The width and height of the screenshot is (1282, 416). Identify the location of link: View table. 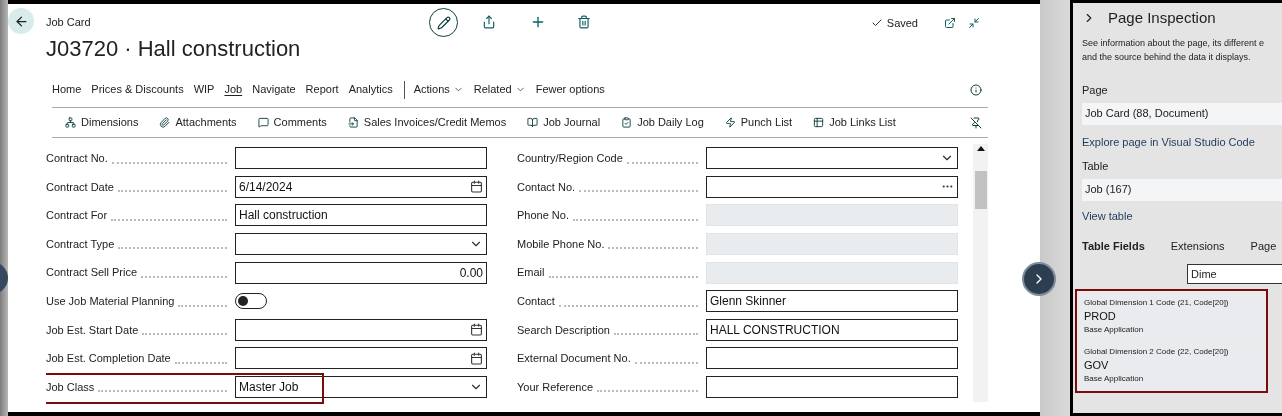
(1182, 215).